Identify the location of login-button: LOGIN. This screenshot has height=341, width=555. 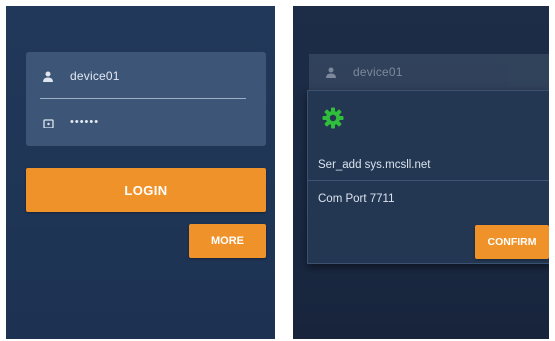
(146, 190).